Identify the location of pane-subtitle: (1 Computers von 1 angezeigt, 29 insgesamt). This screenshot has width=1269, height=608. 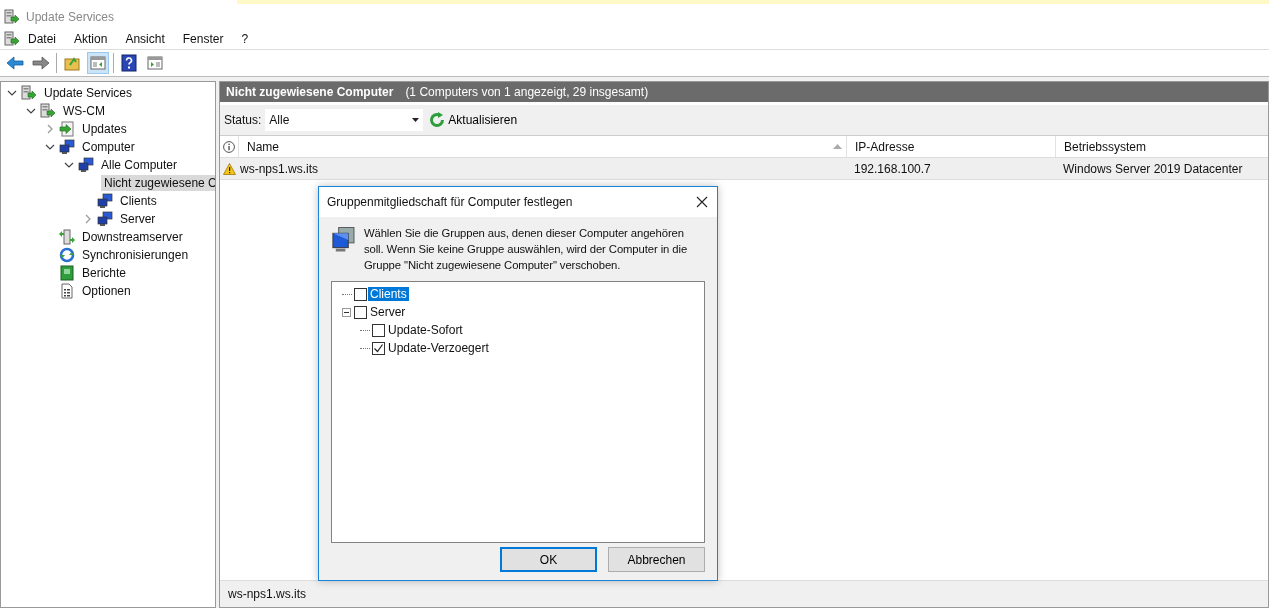
(527, 92).